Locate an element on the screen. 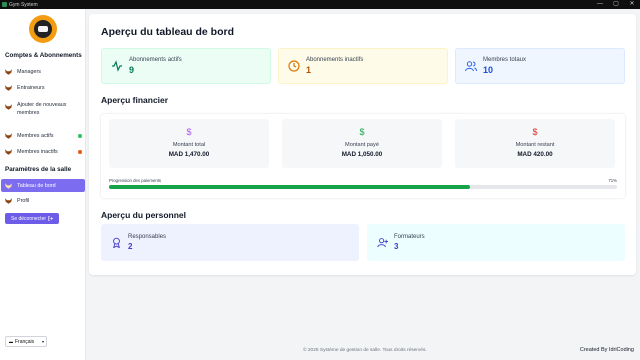 This screenshot has height=360, width=640. stat-label: Abonnements inactifs is located at coordinates (335, 60).